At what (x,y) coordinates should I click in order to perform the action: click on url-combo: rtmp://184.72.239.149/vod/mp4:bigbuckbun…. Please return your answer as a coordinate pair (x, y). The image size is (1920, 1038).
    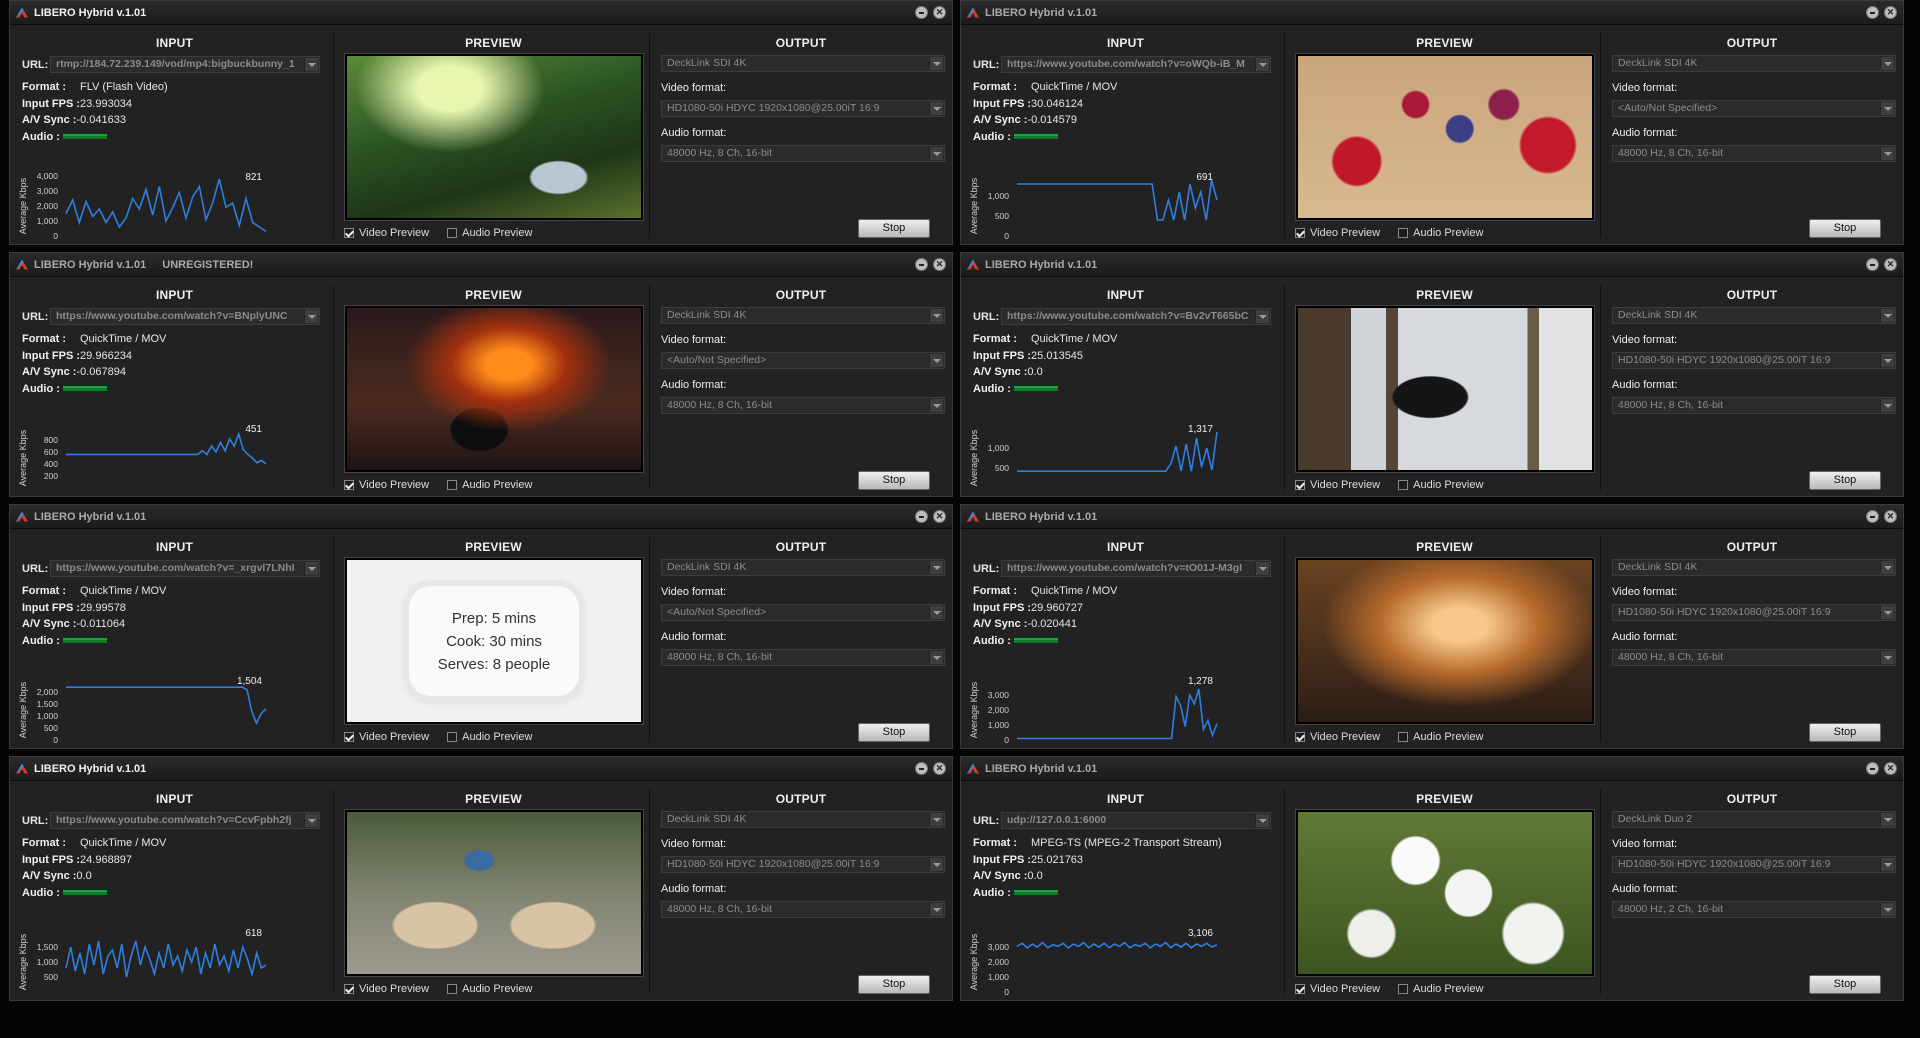
    Looking at the image, I should click on (185, 64).